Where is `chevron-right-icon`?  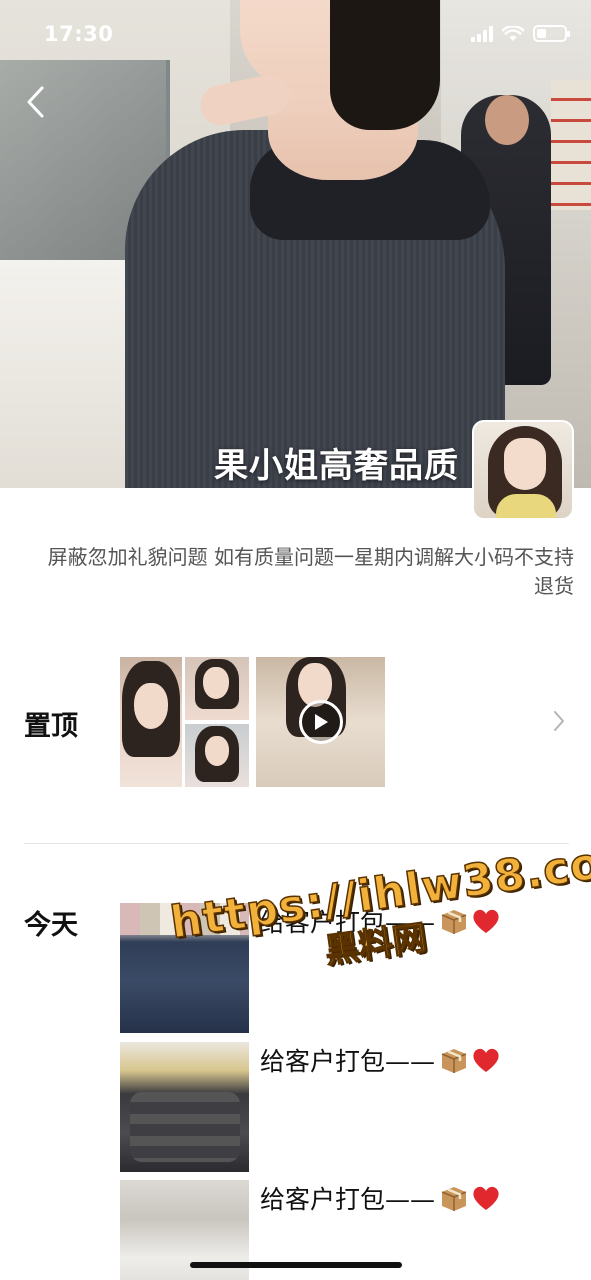 chevron-right-icon is located at coordinates (559, 721).